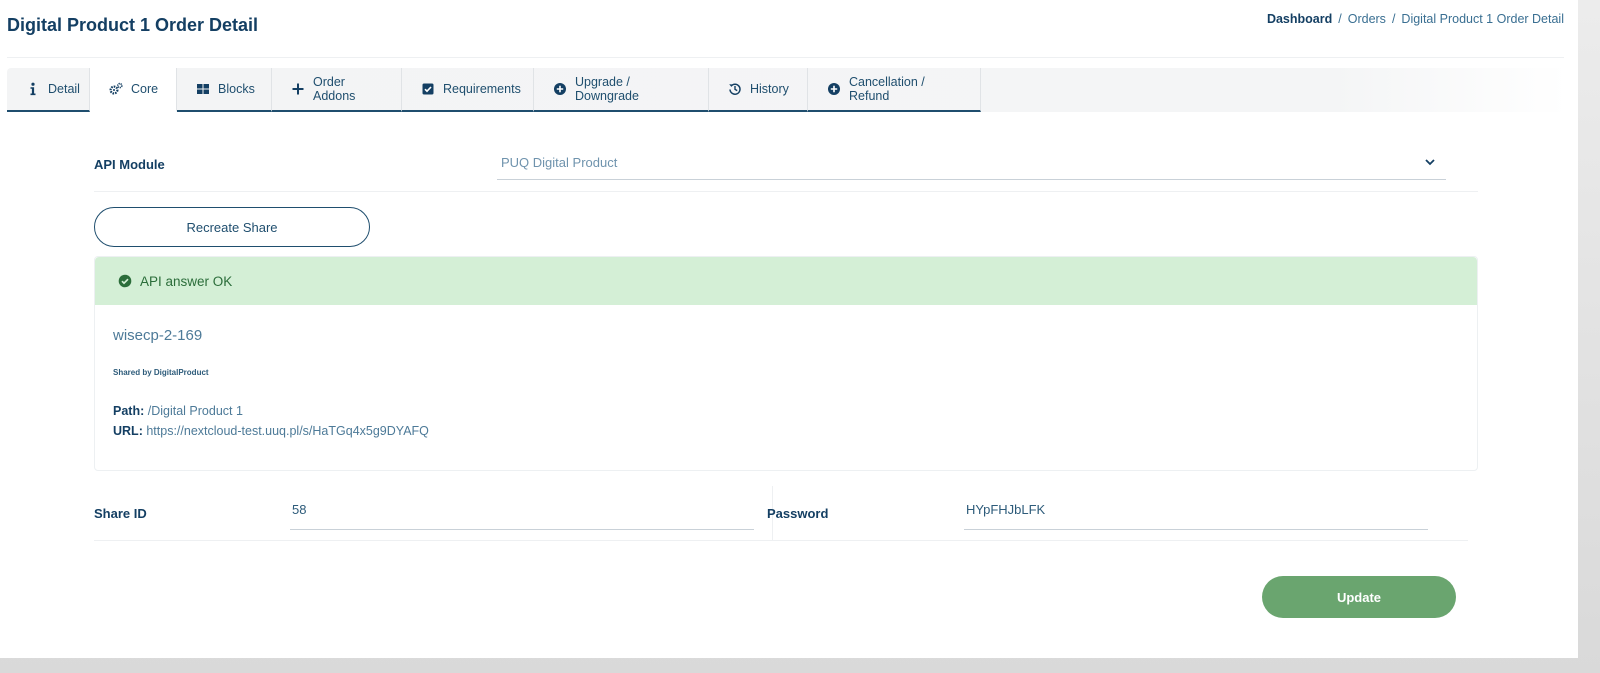 Image resolution: width=1600 pixels, height=673 pixels. Describe the element at coordinates (1299, 19) in the screenshot. I see `breadcrumb-dashboard-link: Dashboard` at that location.